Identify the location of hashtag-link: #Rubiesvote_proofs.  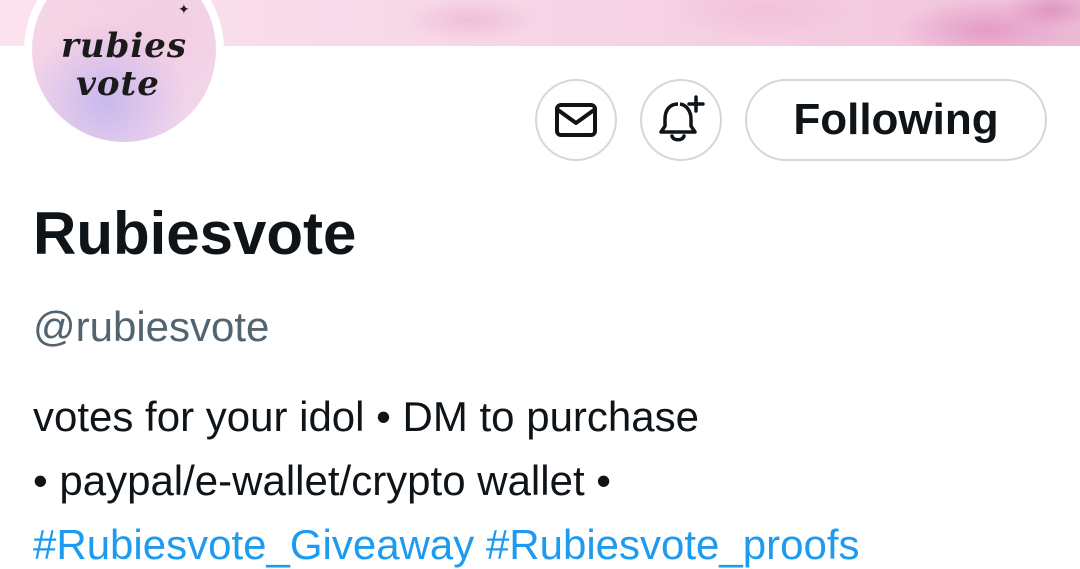
(673, 544).